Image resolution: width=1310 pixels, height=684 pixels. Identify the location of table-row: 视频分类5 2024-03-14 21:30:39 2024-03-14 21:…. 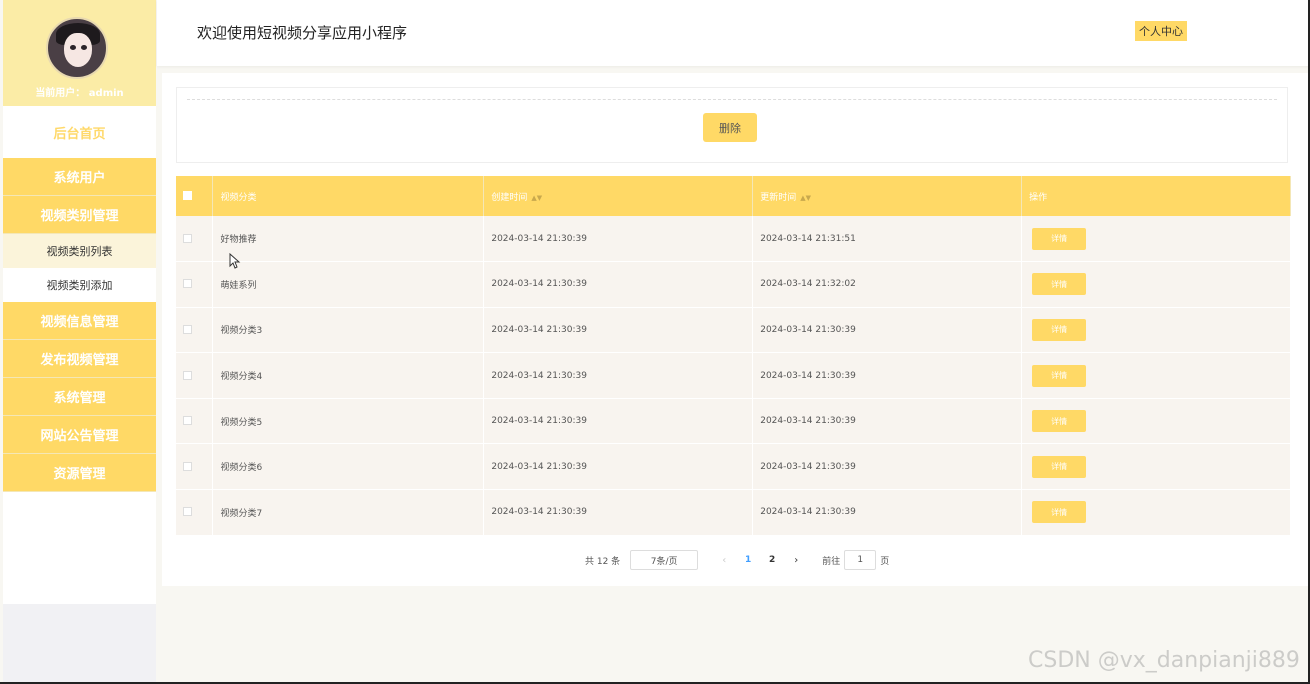
(733, 421).